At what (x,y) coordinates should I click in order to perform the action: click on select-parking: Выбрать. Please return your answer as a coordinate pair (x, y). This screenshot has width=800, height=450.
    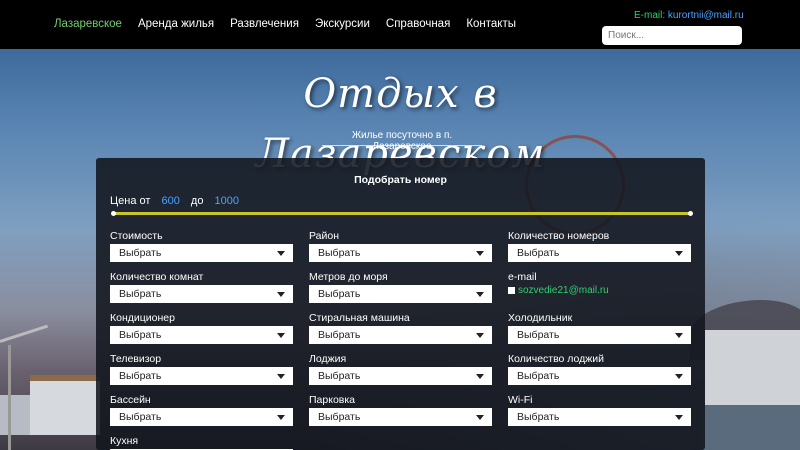
    Looking at the image, I should click on (400, 417).